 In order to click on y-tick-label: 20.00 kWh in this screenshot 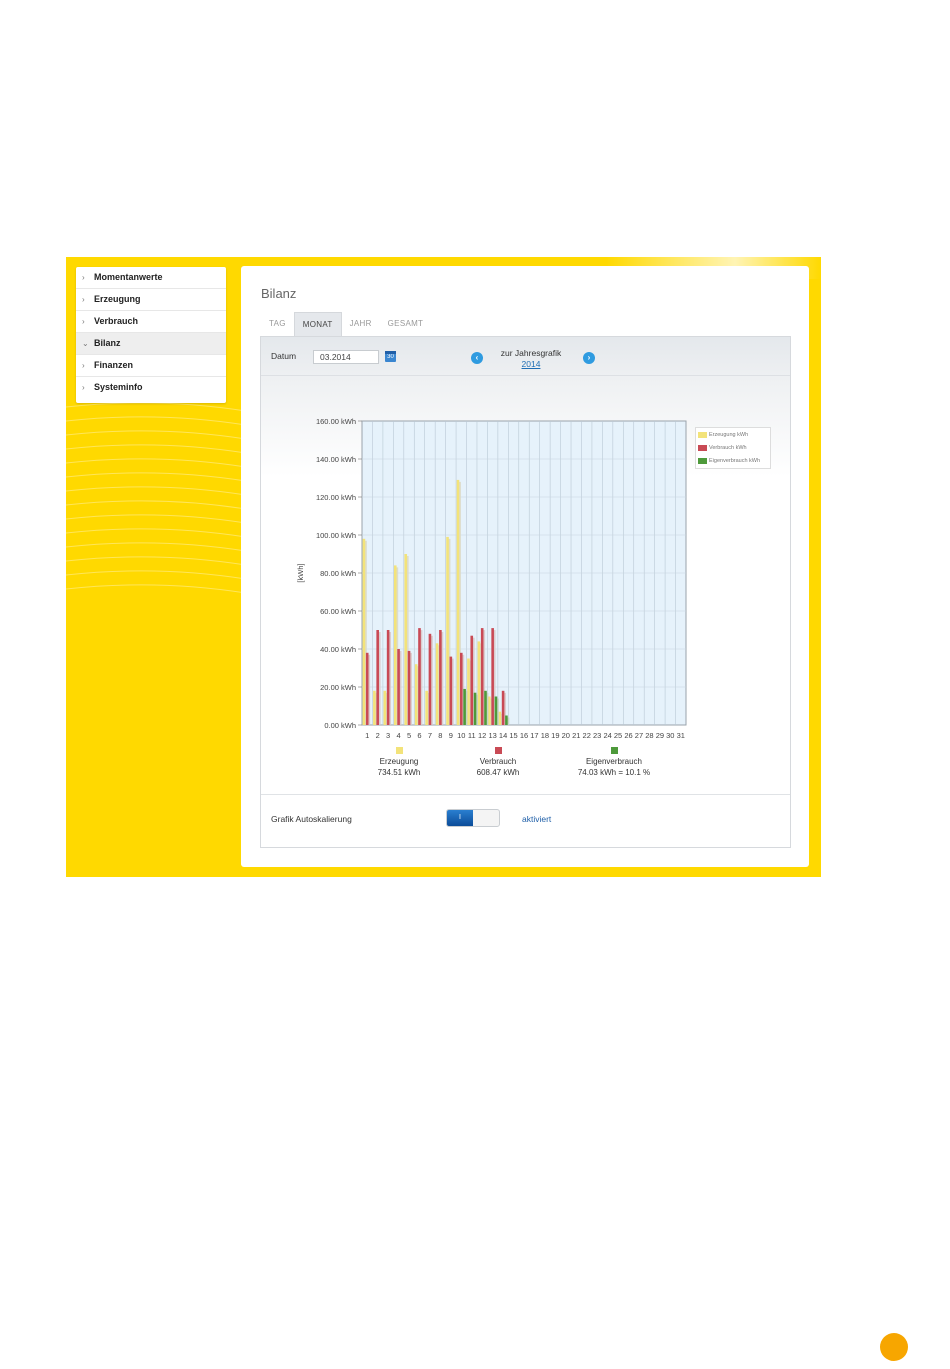, I will do `click(338, 687)`.